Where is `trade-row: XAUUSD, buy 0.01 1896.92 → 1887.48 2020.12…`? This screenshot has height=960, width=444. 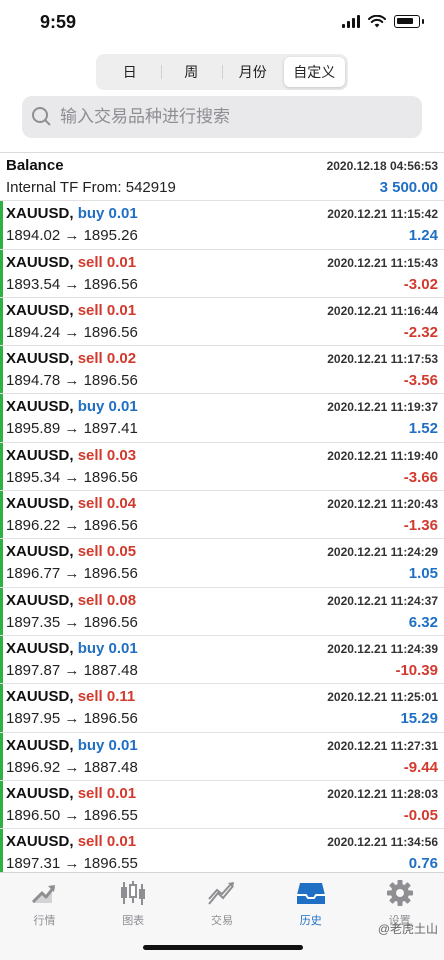
trade-row: XAUUSD, buy 0.01 1896.92 → 1887.48 2020.12… is located at coordinates (222, 756).